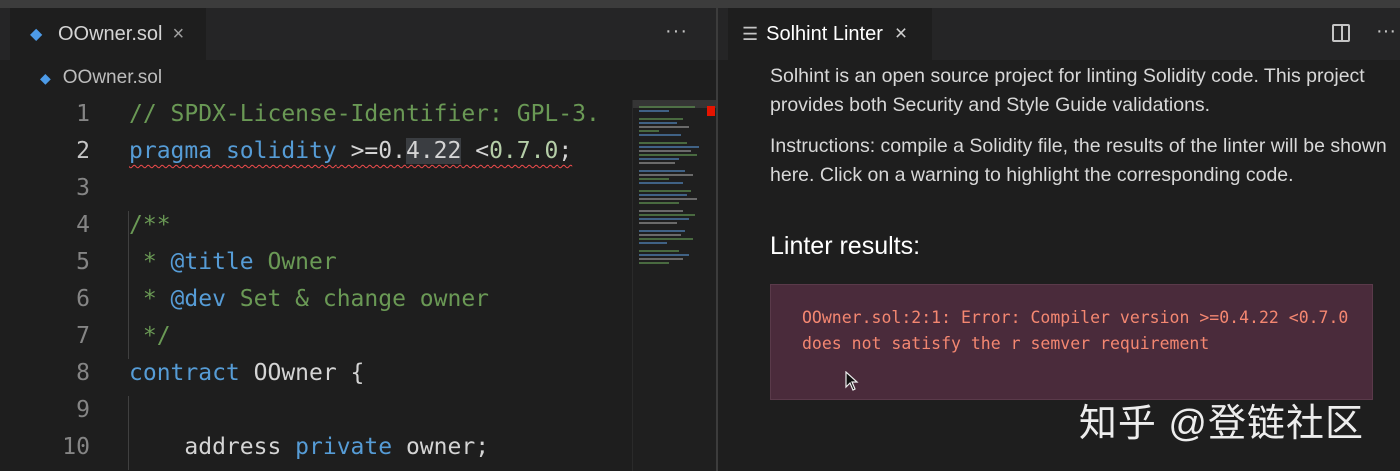 This screenshot has height=471, width=1400. I want to click on code-token: // SPDX-License-Identifier: GPL-3., so click(364, 114).